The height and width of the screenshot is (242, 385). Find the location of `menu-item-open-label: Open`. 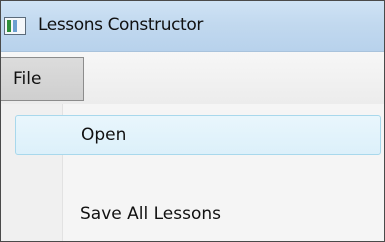

menu-item-open-label: Open is located at coordinates (104, 135).